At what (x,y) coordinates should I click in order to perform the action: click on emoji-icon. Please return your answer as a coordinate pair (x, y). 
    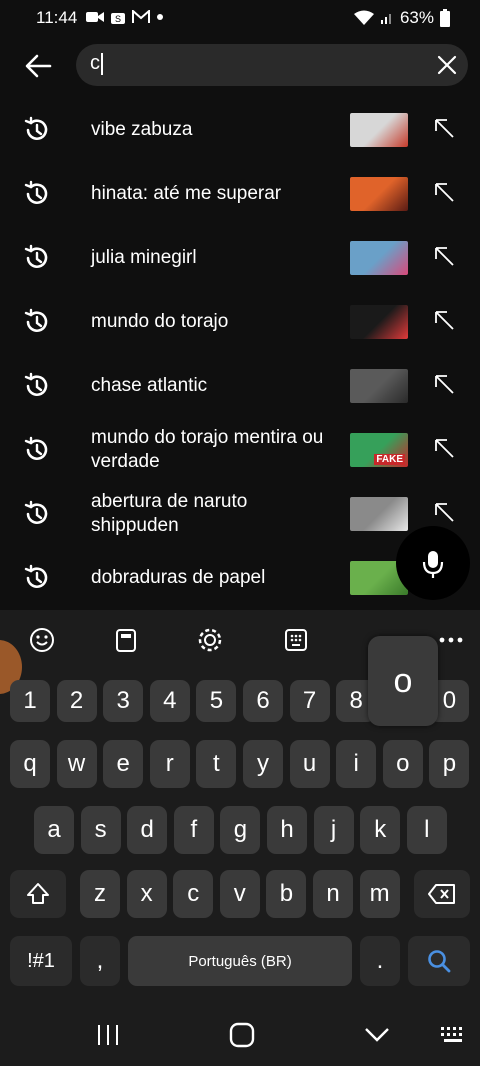
    Looking at the image, I should click on (42, 640).